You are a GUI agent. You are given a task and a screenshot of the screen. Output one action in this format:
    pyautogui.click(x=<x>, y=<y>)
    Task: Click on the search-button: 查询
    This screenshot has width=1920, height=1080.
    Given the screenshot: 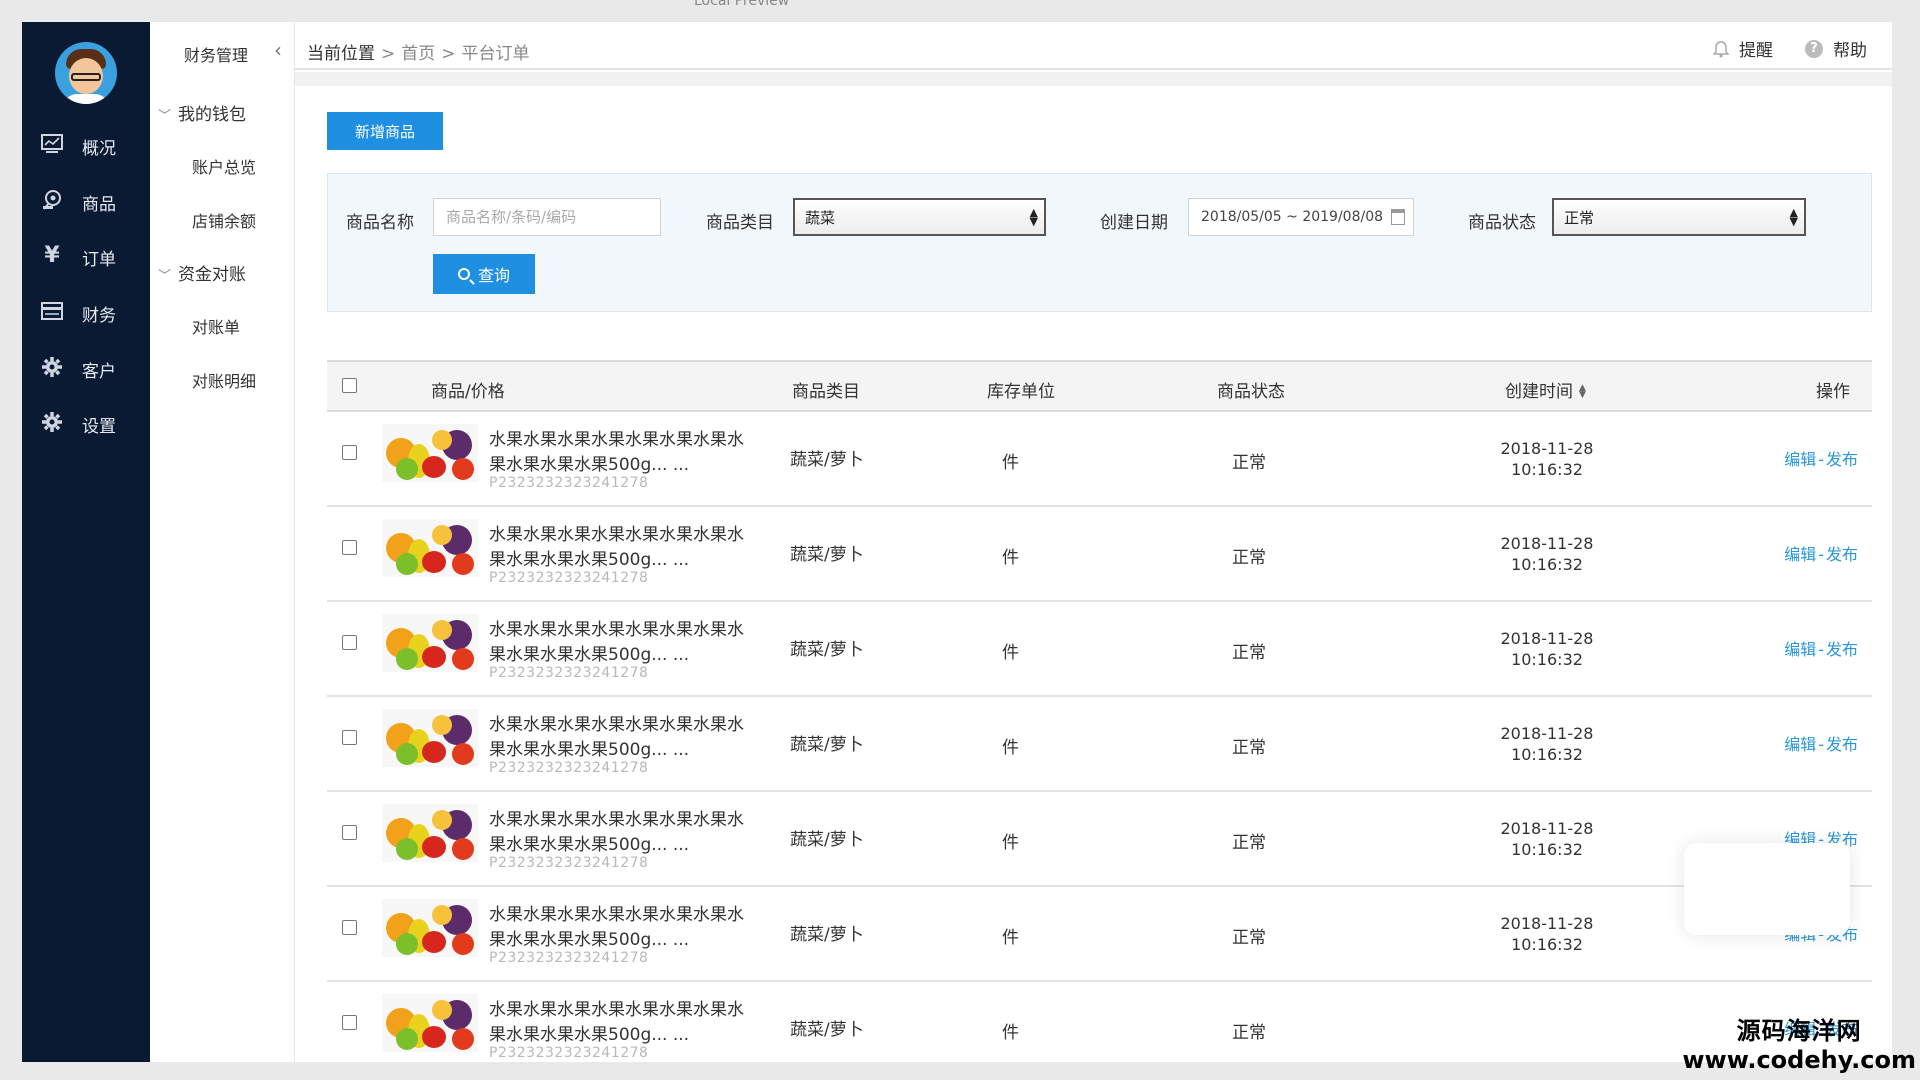 What is the action you would take?
    pyautogui.click(x=484, y=274)
    